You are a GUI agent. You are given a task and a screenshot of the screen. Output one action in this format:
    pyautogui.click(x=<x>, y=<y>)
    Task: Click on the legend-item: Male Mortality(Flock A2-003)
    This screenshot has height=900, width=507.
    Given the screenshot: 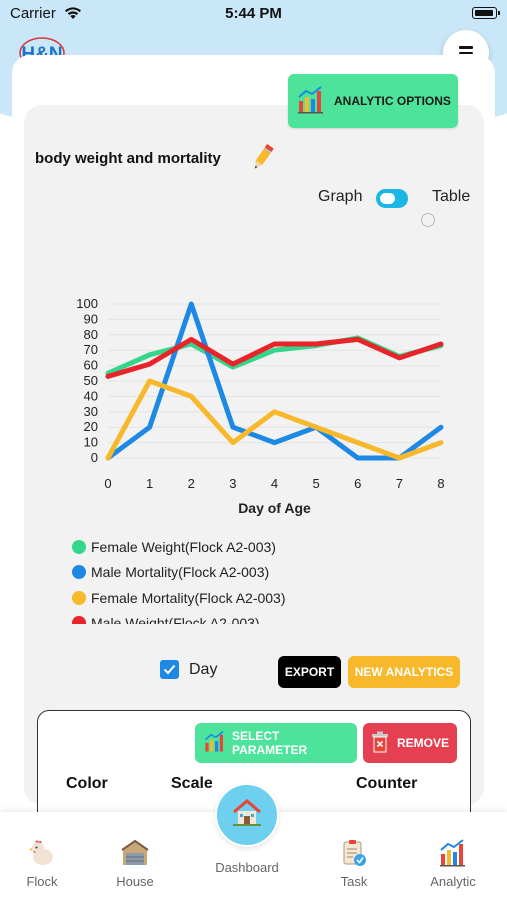 What is the action you would take?
    pyautogui.click(x=222, y=573)
    